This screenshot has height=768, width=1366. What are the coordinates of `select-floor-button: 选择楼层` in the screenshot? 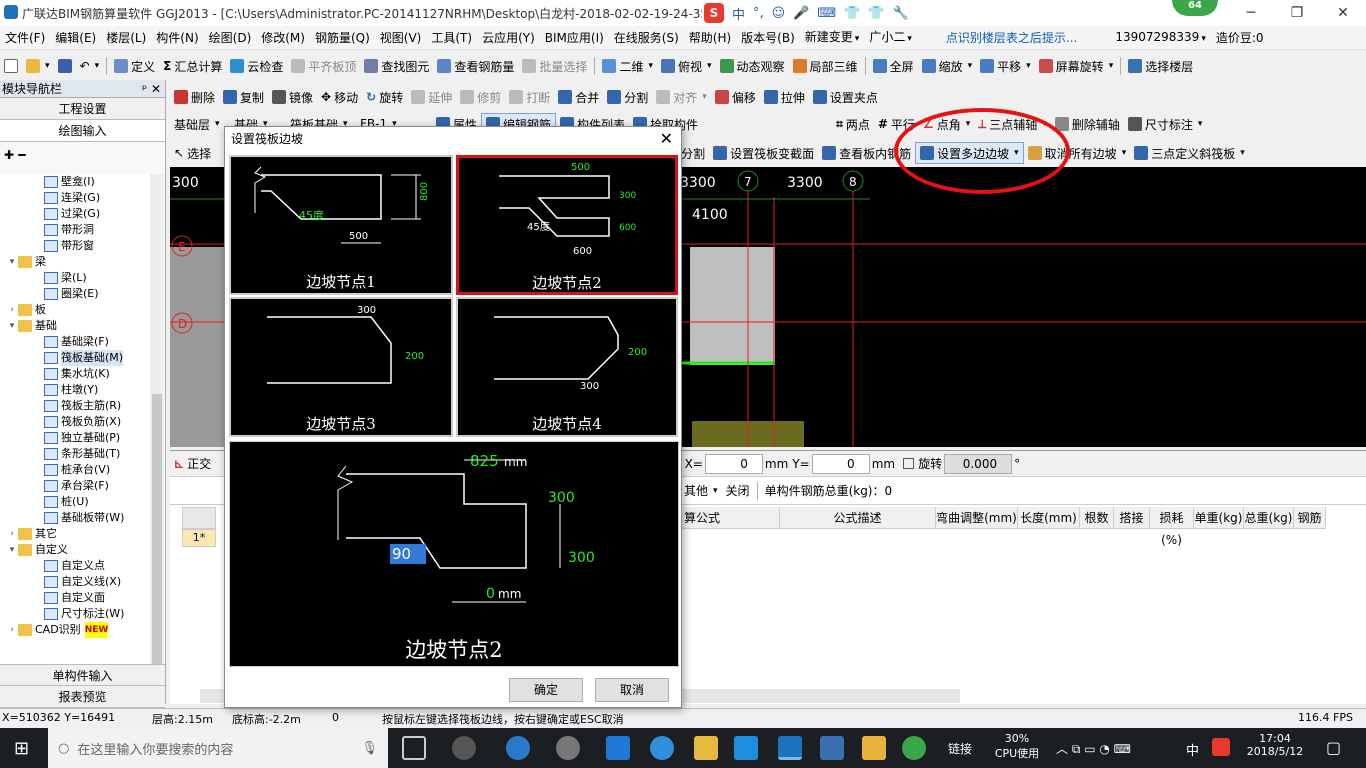 It's located at (1160, 66).